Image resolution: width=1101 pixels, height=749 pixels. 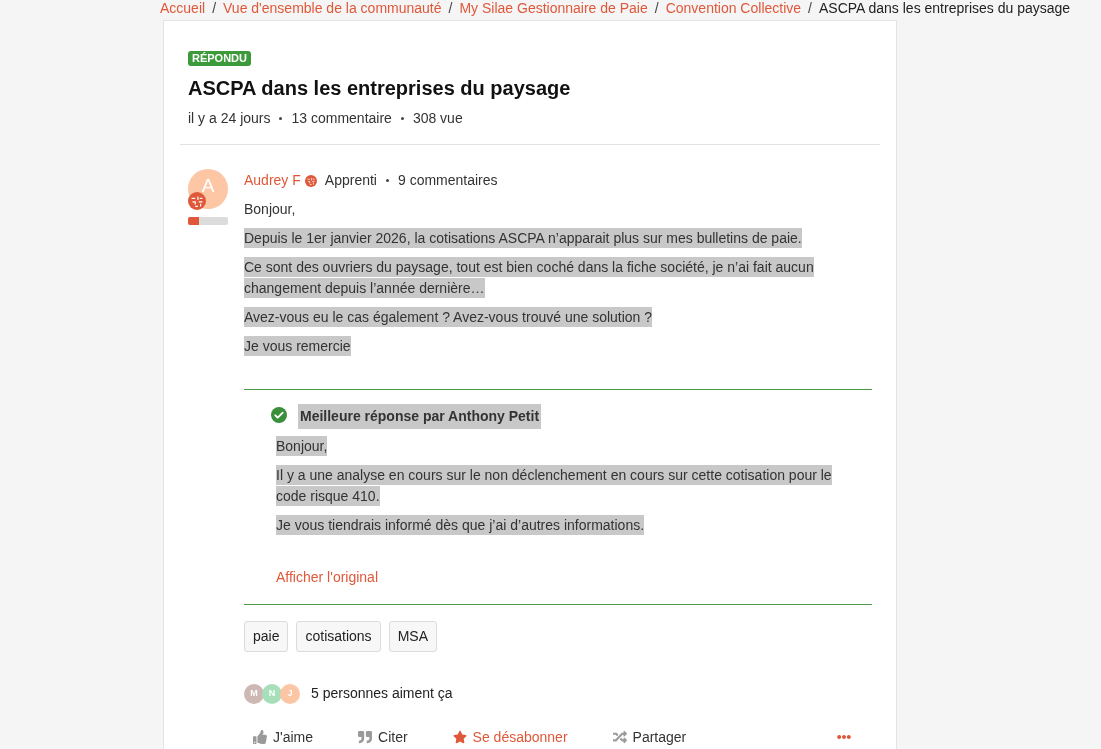 What do you see at coordinates (447, 180) in the screenshot?
I see `author-comments: 9 commentaires` at bounding box center [447, 180].